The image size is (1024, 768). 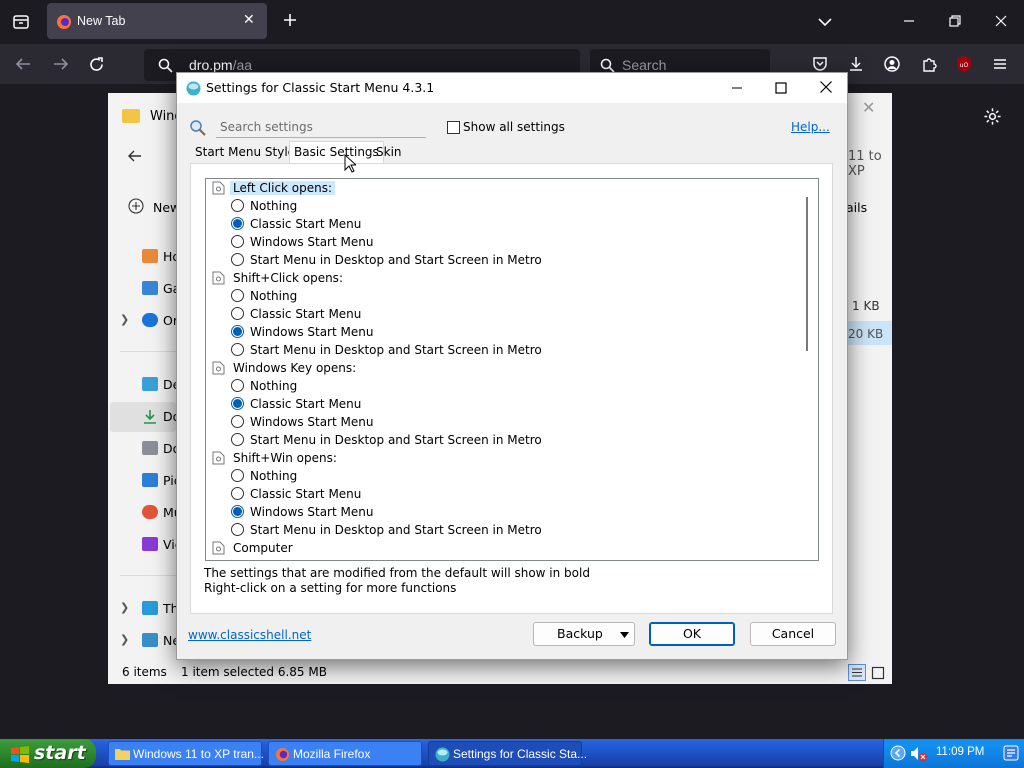 I want to click on settings-group: Windows Key opens:, so click(x=504, y=368).